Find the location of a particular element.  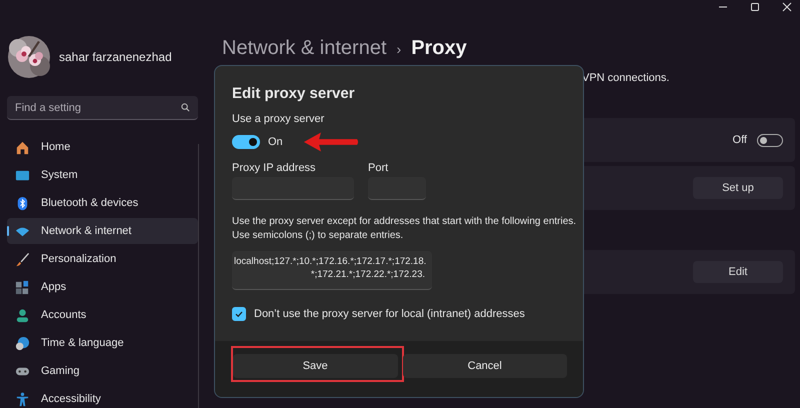

nav-item: Gaming is located at coordinates (102, 371).